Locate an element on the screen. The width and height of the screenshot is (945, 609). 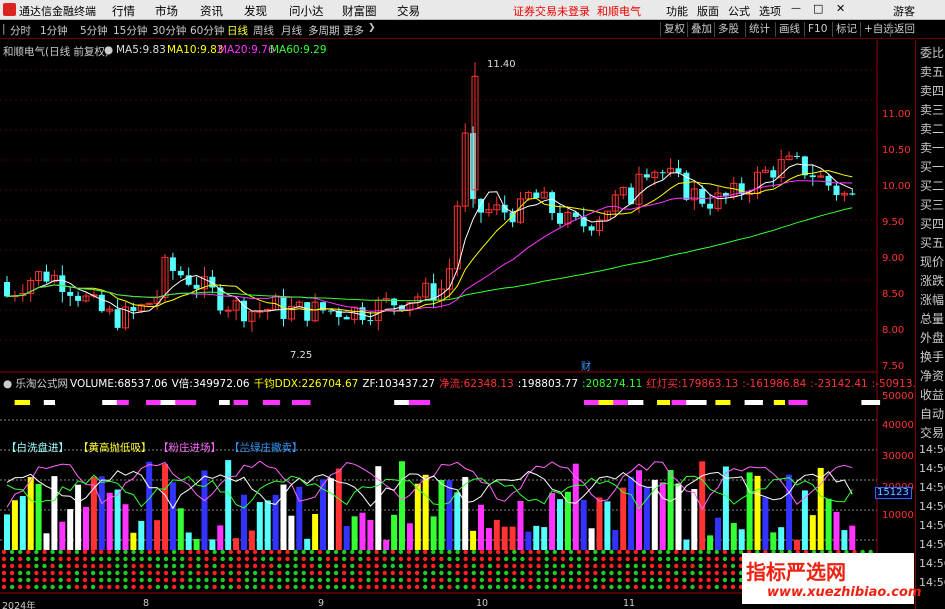
sidebar-item-2: 卖四 is located at coordinates (932, 90).